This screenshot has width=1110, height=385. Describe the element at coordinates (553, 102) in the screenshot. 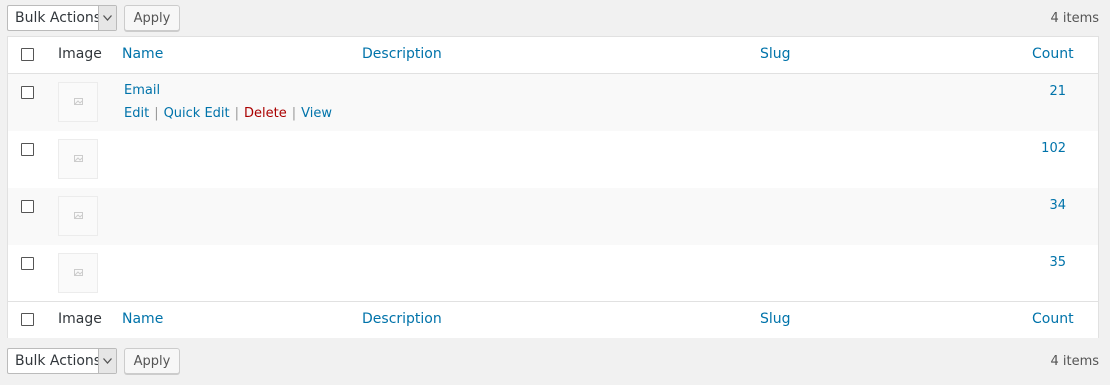

I see `table-row: Email Edit | Quick Edit | Delete | View 21` at that location.